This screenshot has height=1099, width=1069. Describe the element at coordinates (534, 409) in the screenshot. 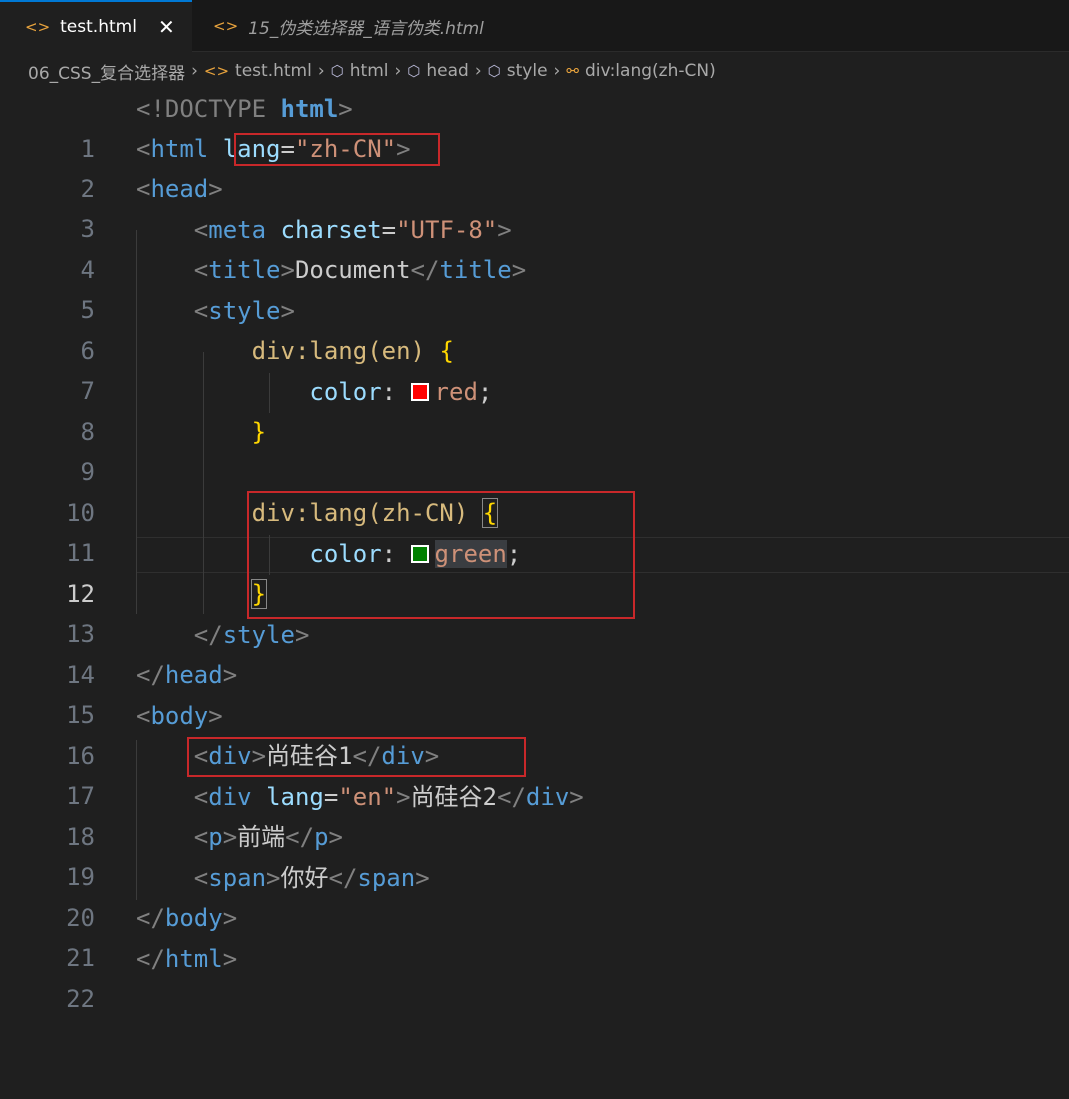

I see `code-line: 8 color: red;` at that location.